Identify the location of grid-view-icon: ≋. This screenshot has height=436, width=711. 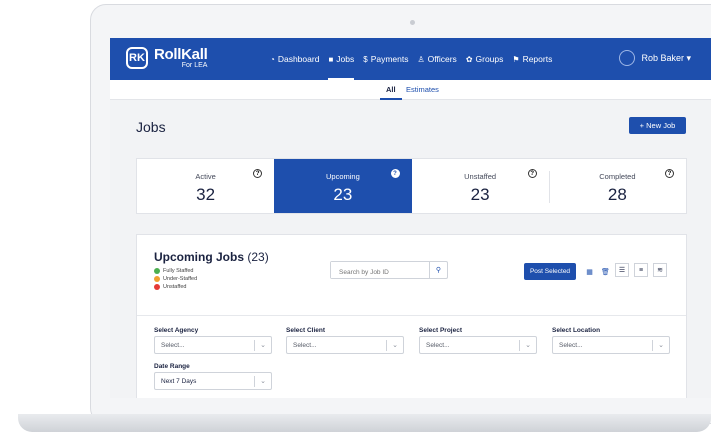
(660, 270).